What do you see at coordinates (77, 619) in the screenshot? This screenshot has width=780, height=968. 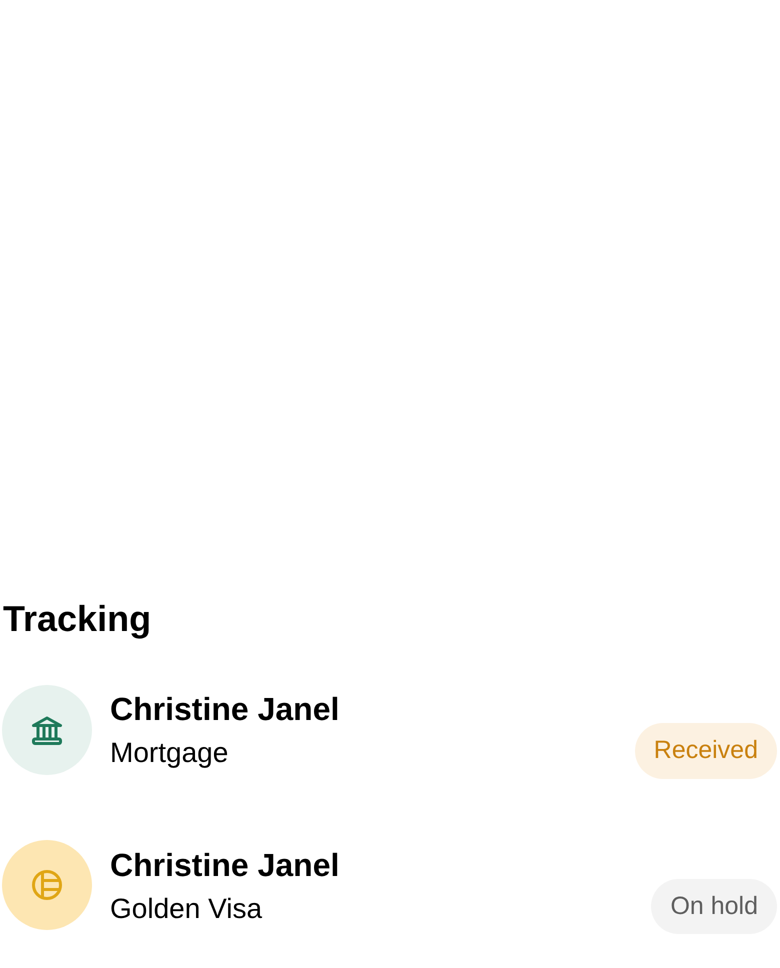 I see `section-title: Tracking` at bounding box center [77, 619].